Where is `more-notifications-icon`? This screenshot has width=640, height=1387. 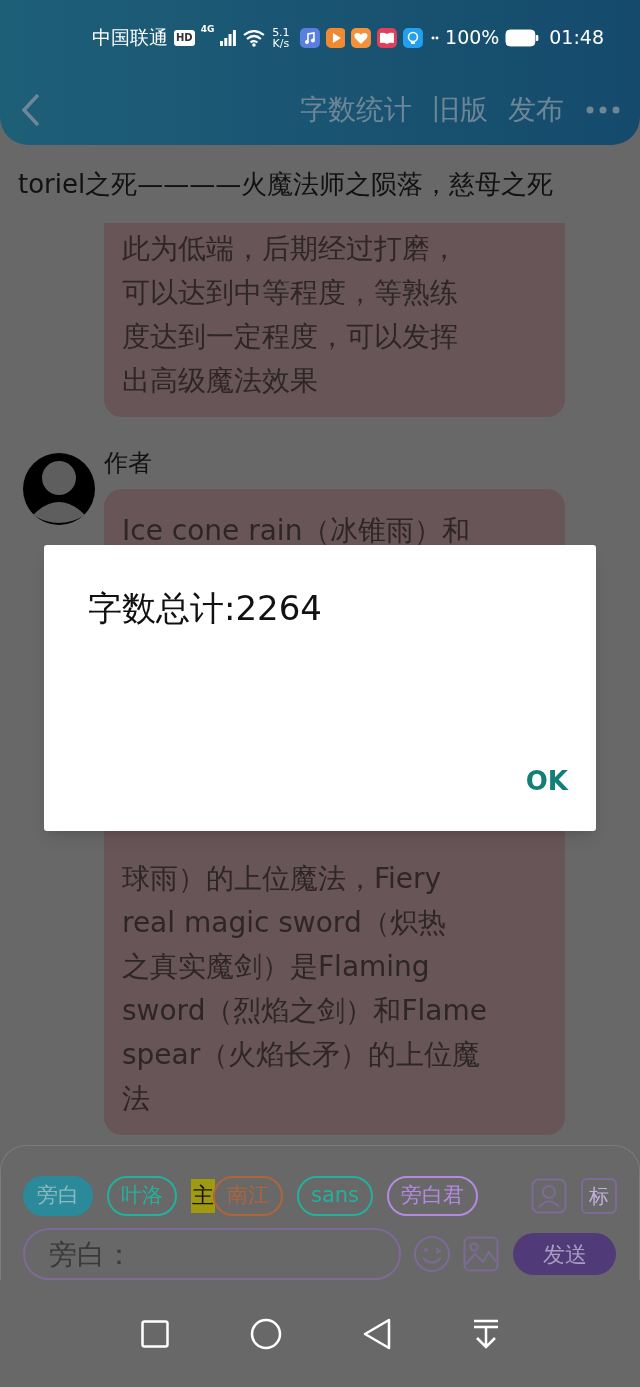
more-notifications-icon is located at coordinates (435, 37).